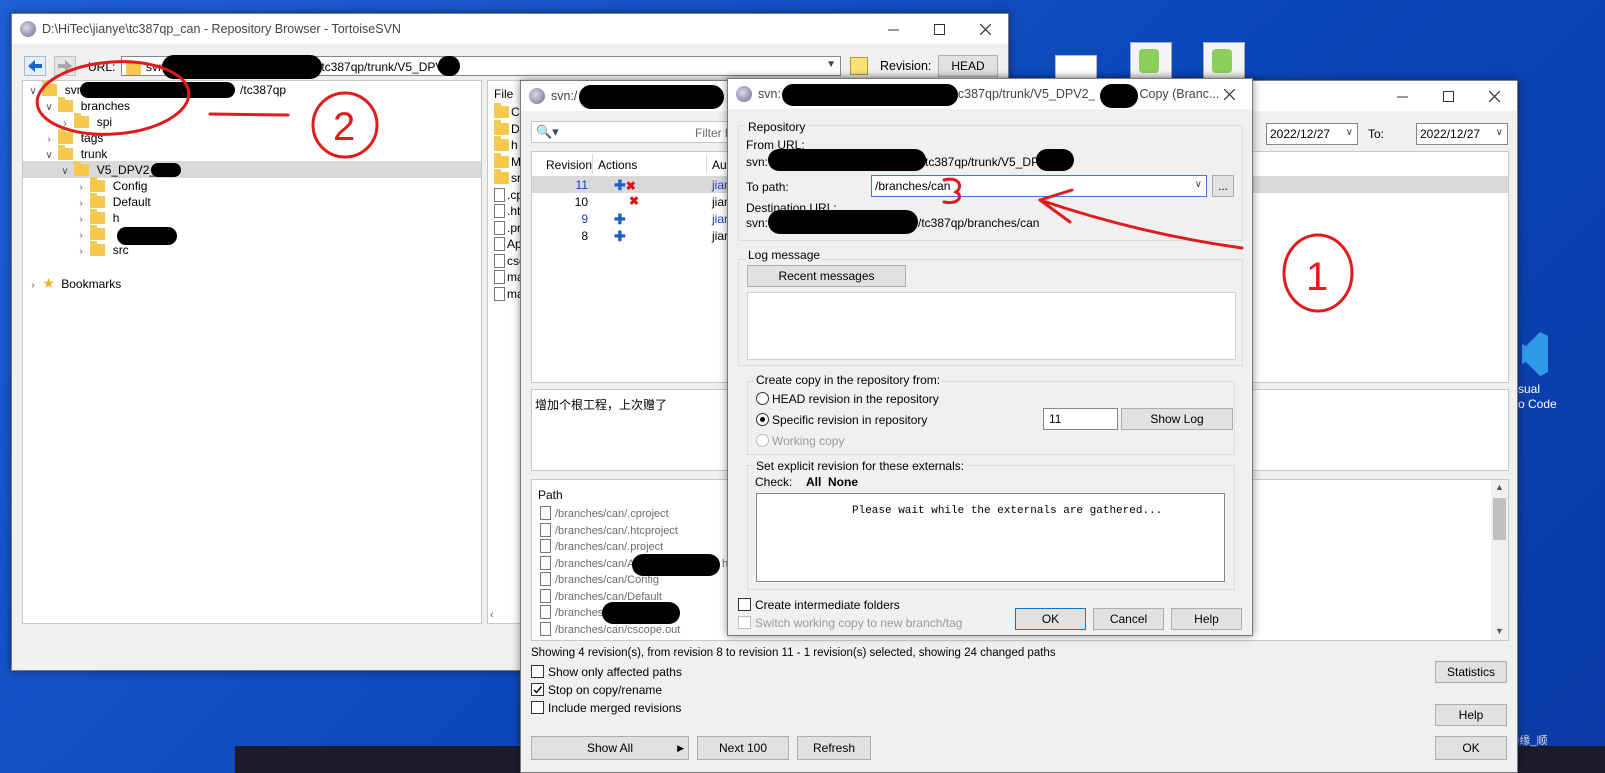 The width and height of the screenshot is (1605, 773). I want to click on annotation-label-2: 2, so click(344, 127).